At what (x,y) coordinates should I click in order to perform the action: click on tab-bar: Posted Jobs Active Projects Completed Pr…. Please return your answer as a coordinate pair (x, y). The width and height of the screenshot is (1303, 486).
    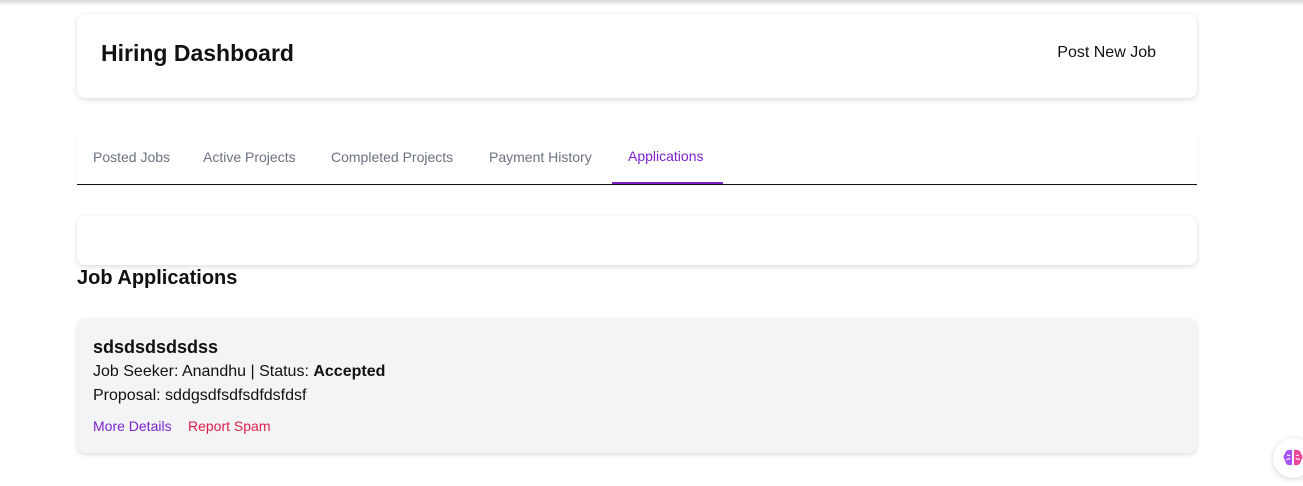
    Looking at the image, I should click on (637, 159).